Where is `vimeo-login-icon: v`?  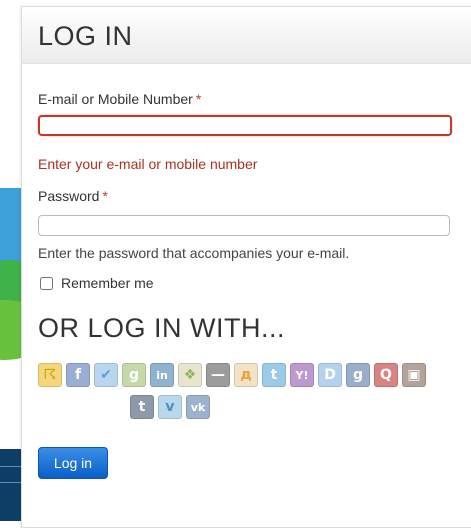 vimeo-login-icon: v is located at coordinates (170, 407).